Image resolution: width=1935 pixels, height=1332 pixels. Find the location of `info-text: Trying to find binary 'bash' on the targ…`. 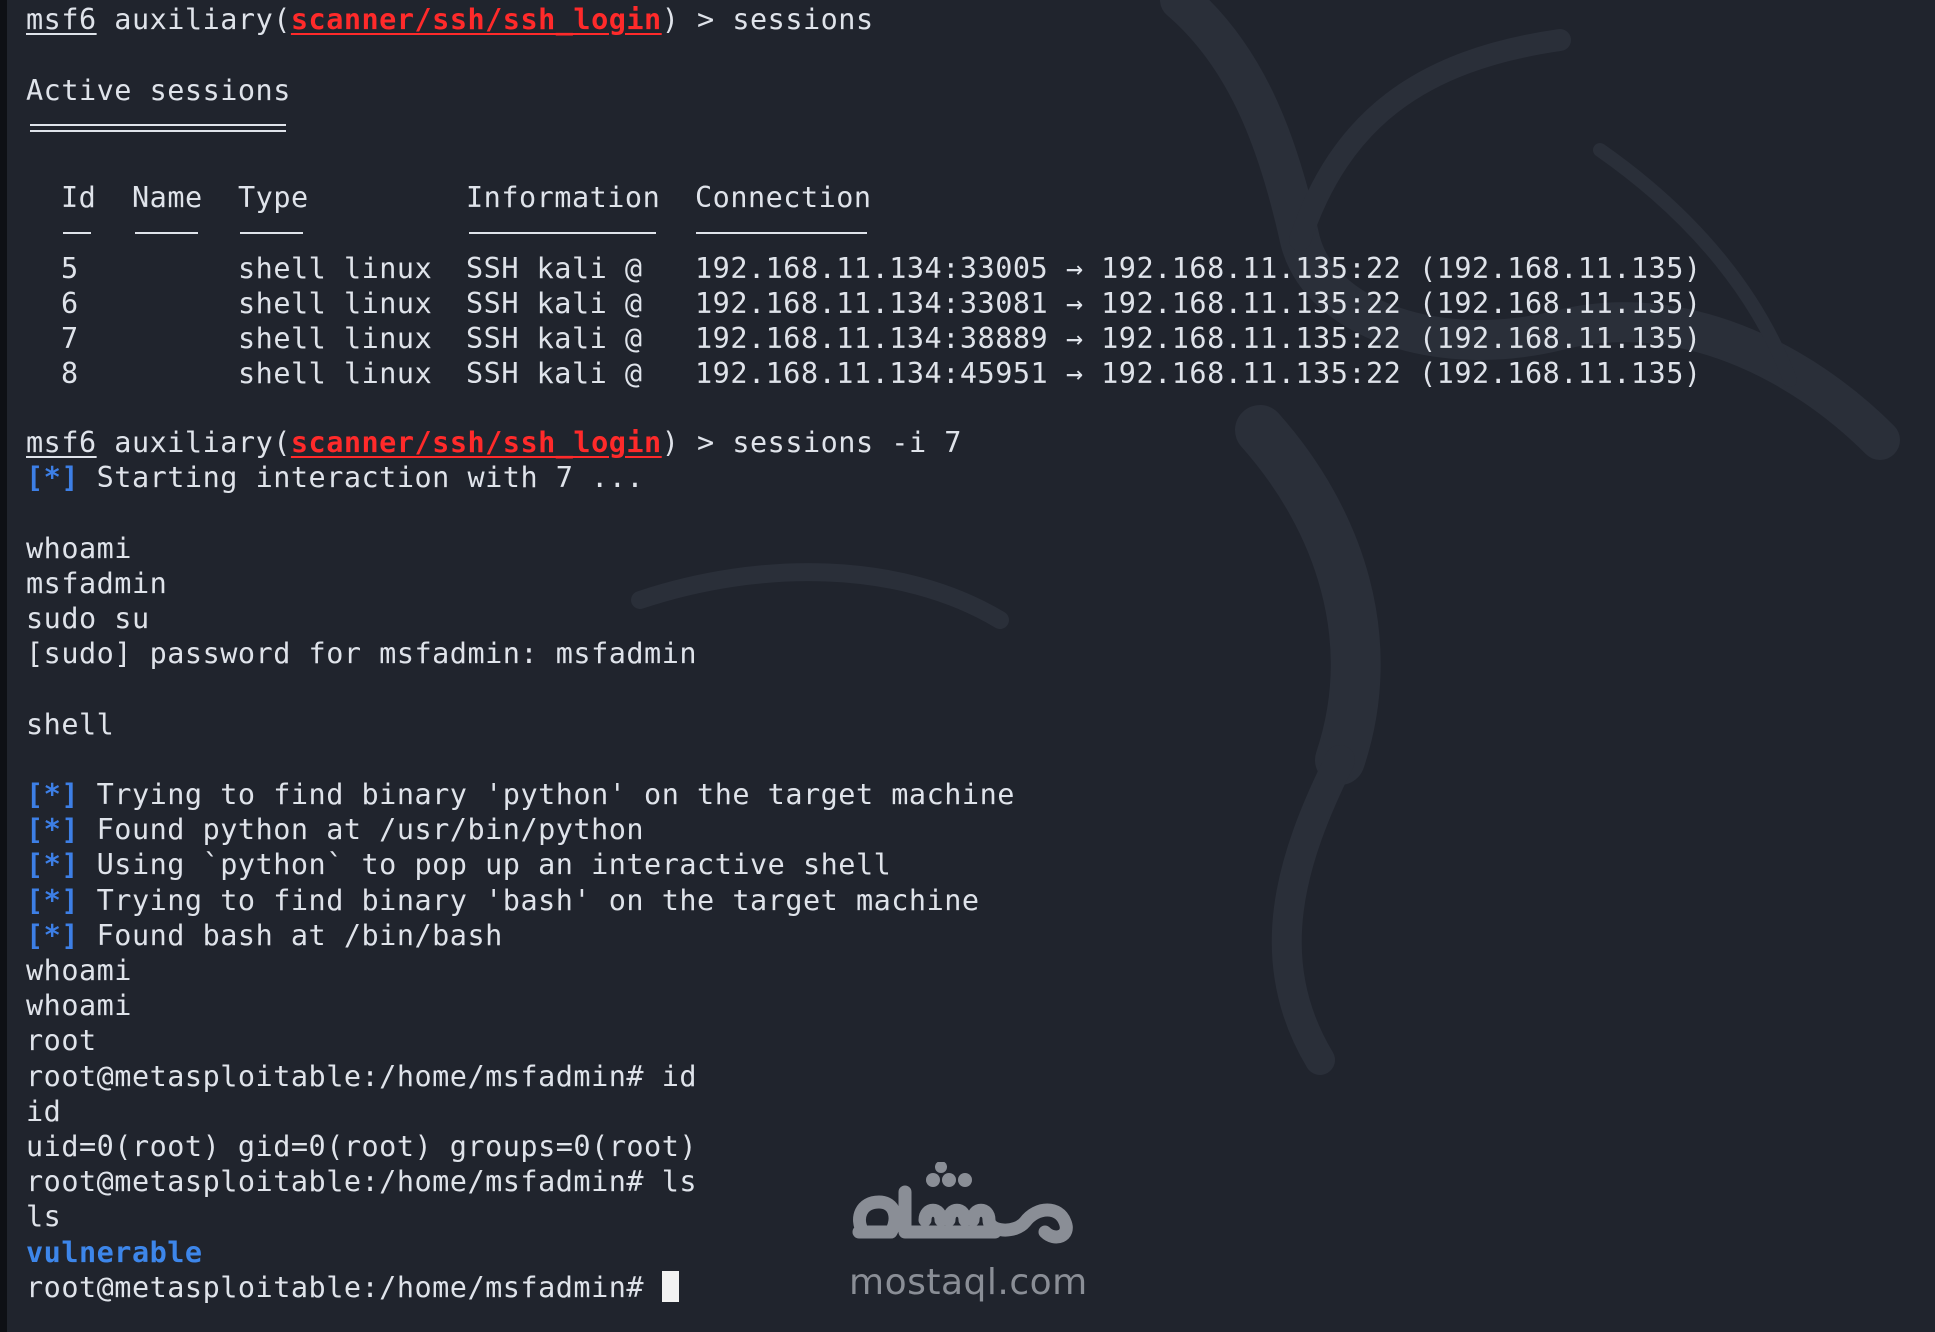

info-text: Trying to find binary 'bash' on the targ… is located at coordinates (529, 900).